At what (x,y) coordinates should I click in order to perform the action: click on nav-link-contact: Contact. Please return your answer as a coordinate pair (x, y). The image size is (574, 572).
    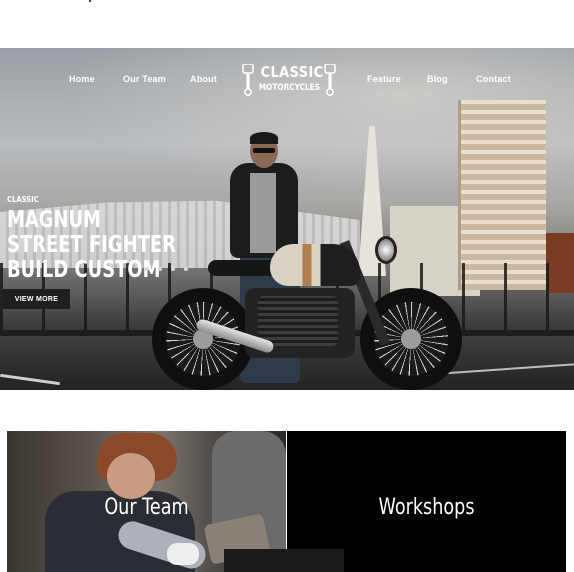
    Looking at the image, I should click on (493, 79).